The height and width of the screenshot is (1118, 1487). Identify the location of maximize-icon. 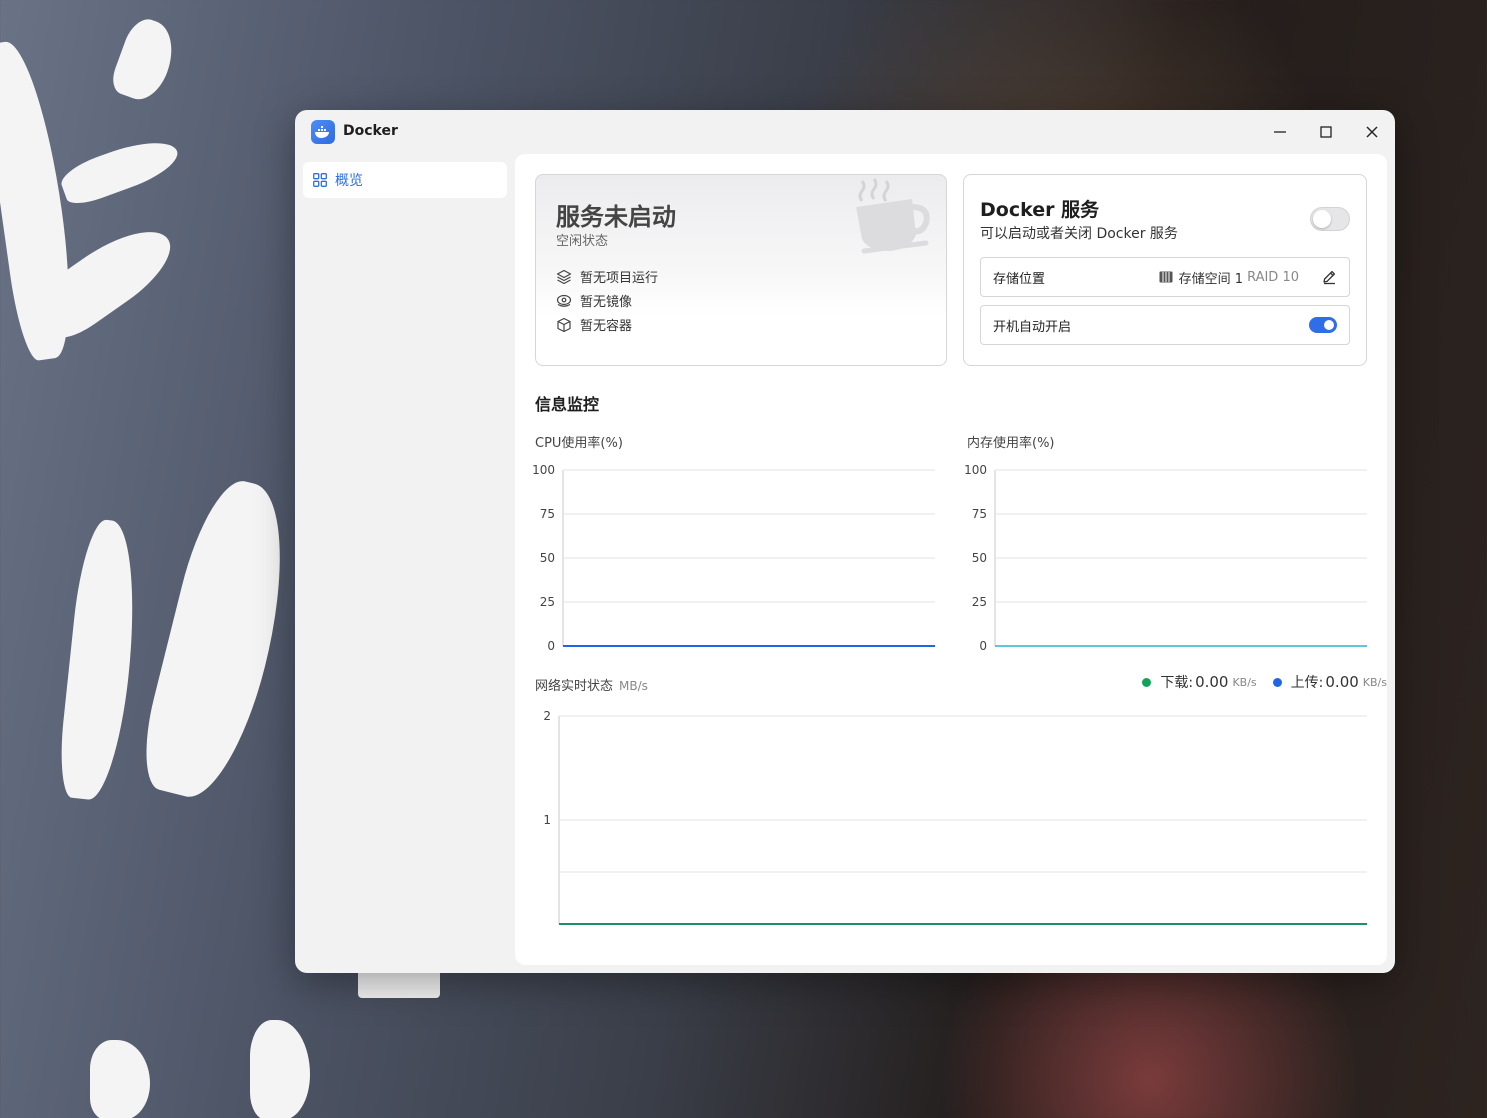
(1326, 132).